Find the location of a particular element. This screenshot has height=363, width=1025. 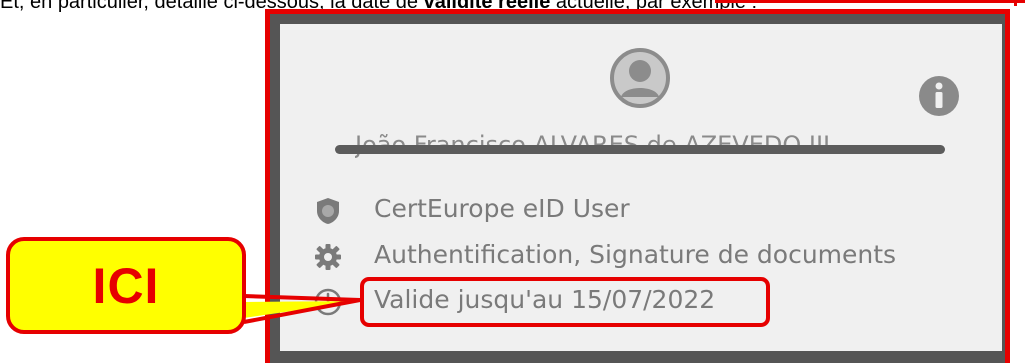

certificate-type: CertEurope eID User is located at coordinates (502, 208).